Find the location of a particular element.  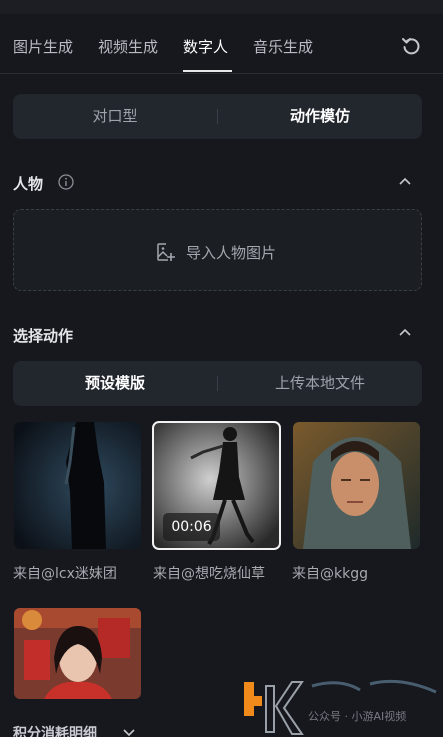

active-tab-indicator is located at coordinates (207, 71).